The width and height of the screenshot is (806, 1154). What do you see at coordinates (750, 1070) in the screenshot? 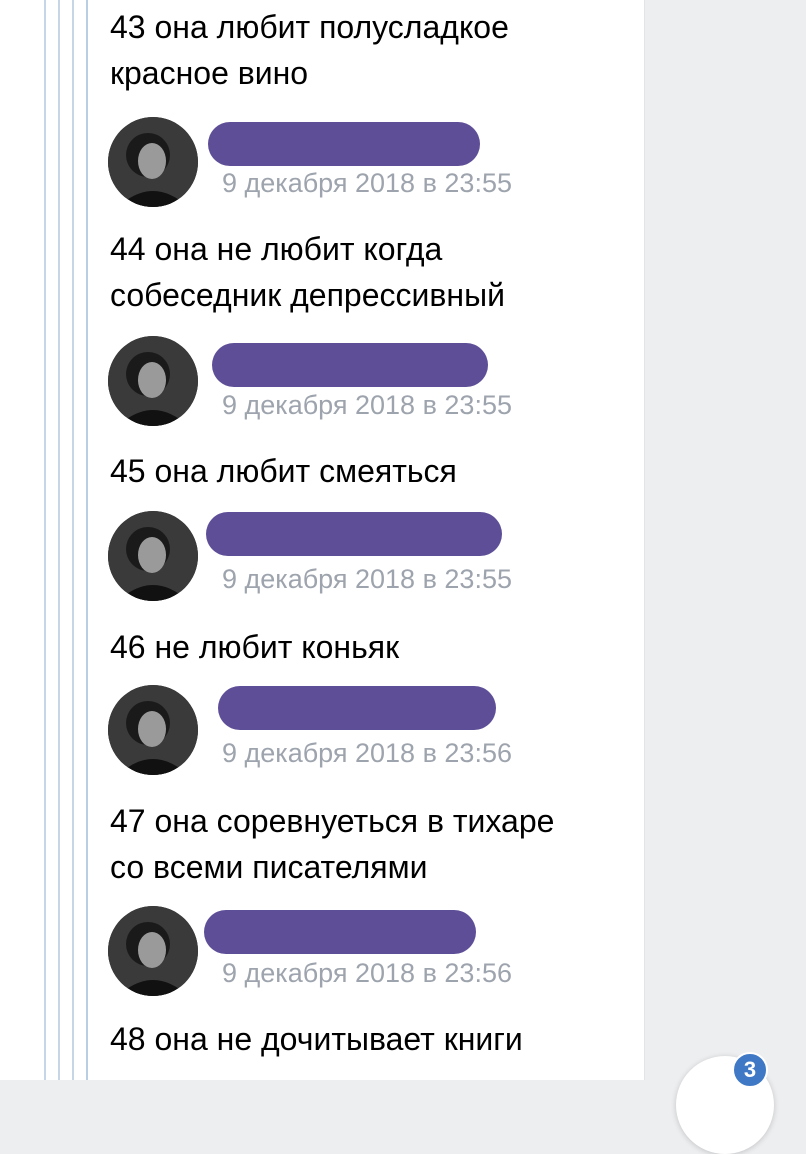
I see `unread-count-badge: 3` at bounding box center [750, 1070].